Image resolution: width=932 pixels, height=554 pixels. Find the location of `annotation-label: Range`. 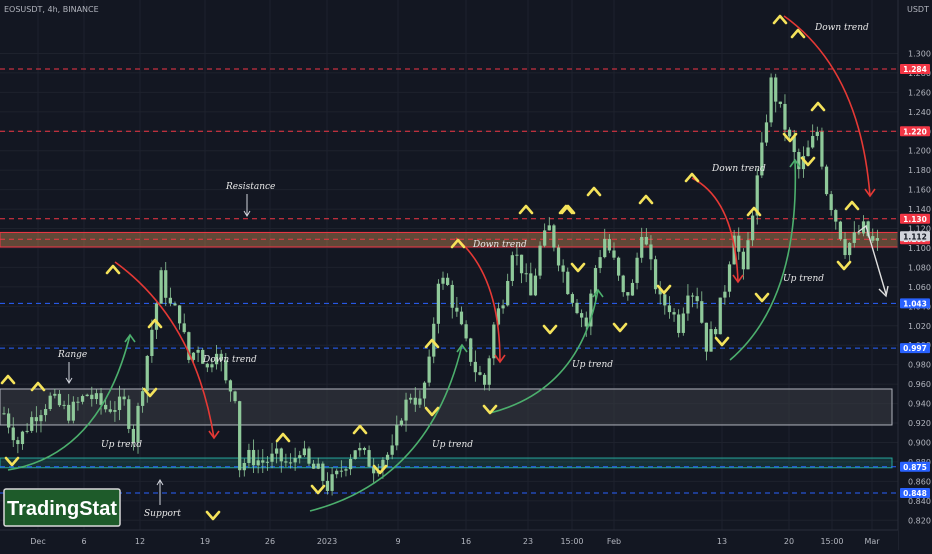

annotation-label: Range is located at coordinates (72, 355).